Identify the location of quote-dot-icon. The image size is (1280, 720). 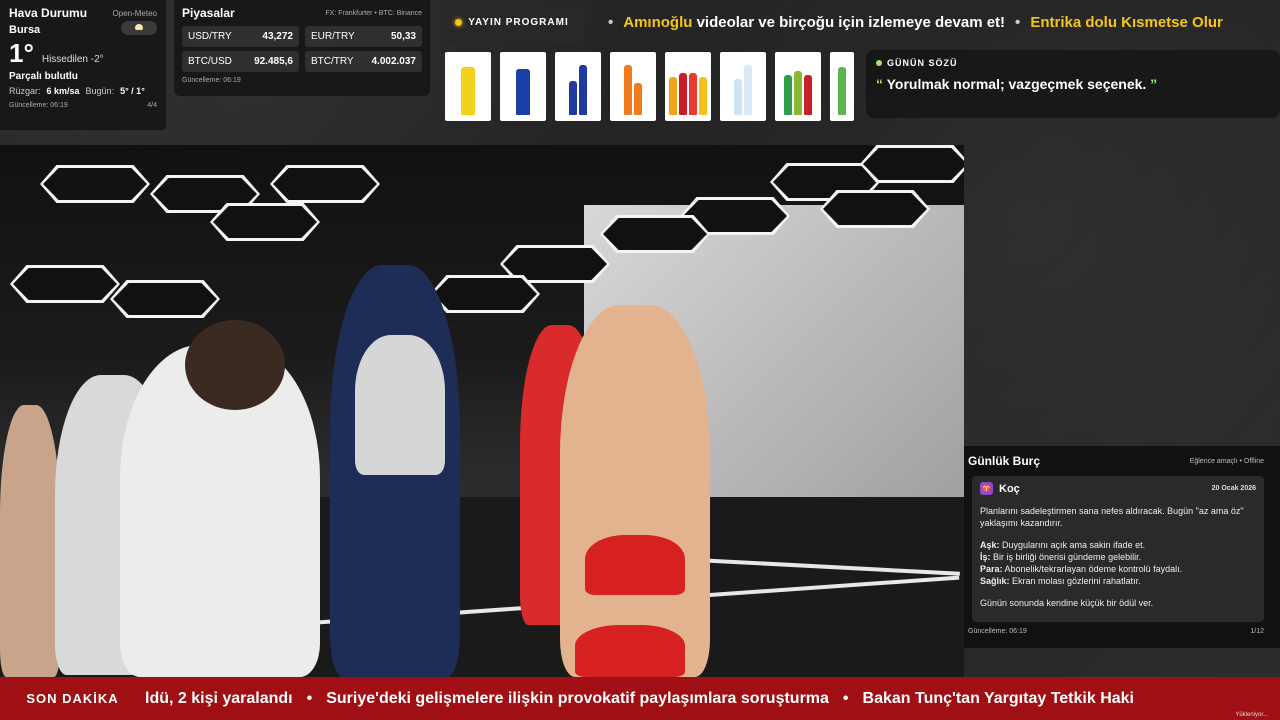
(879, 63).